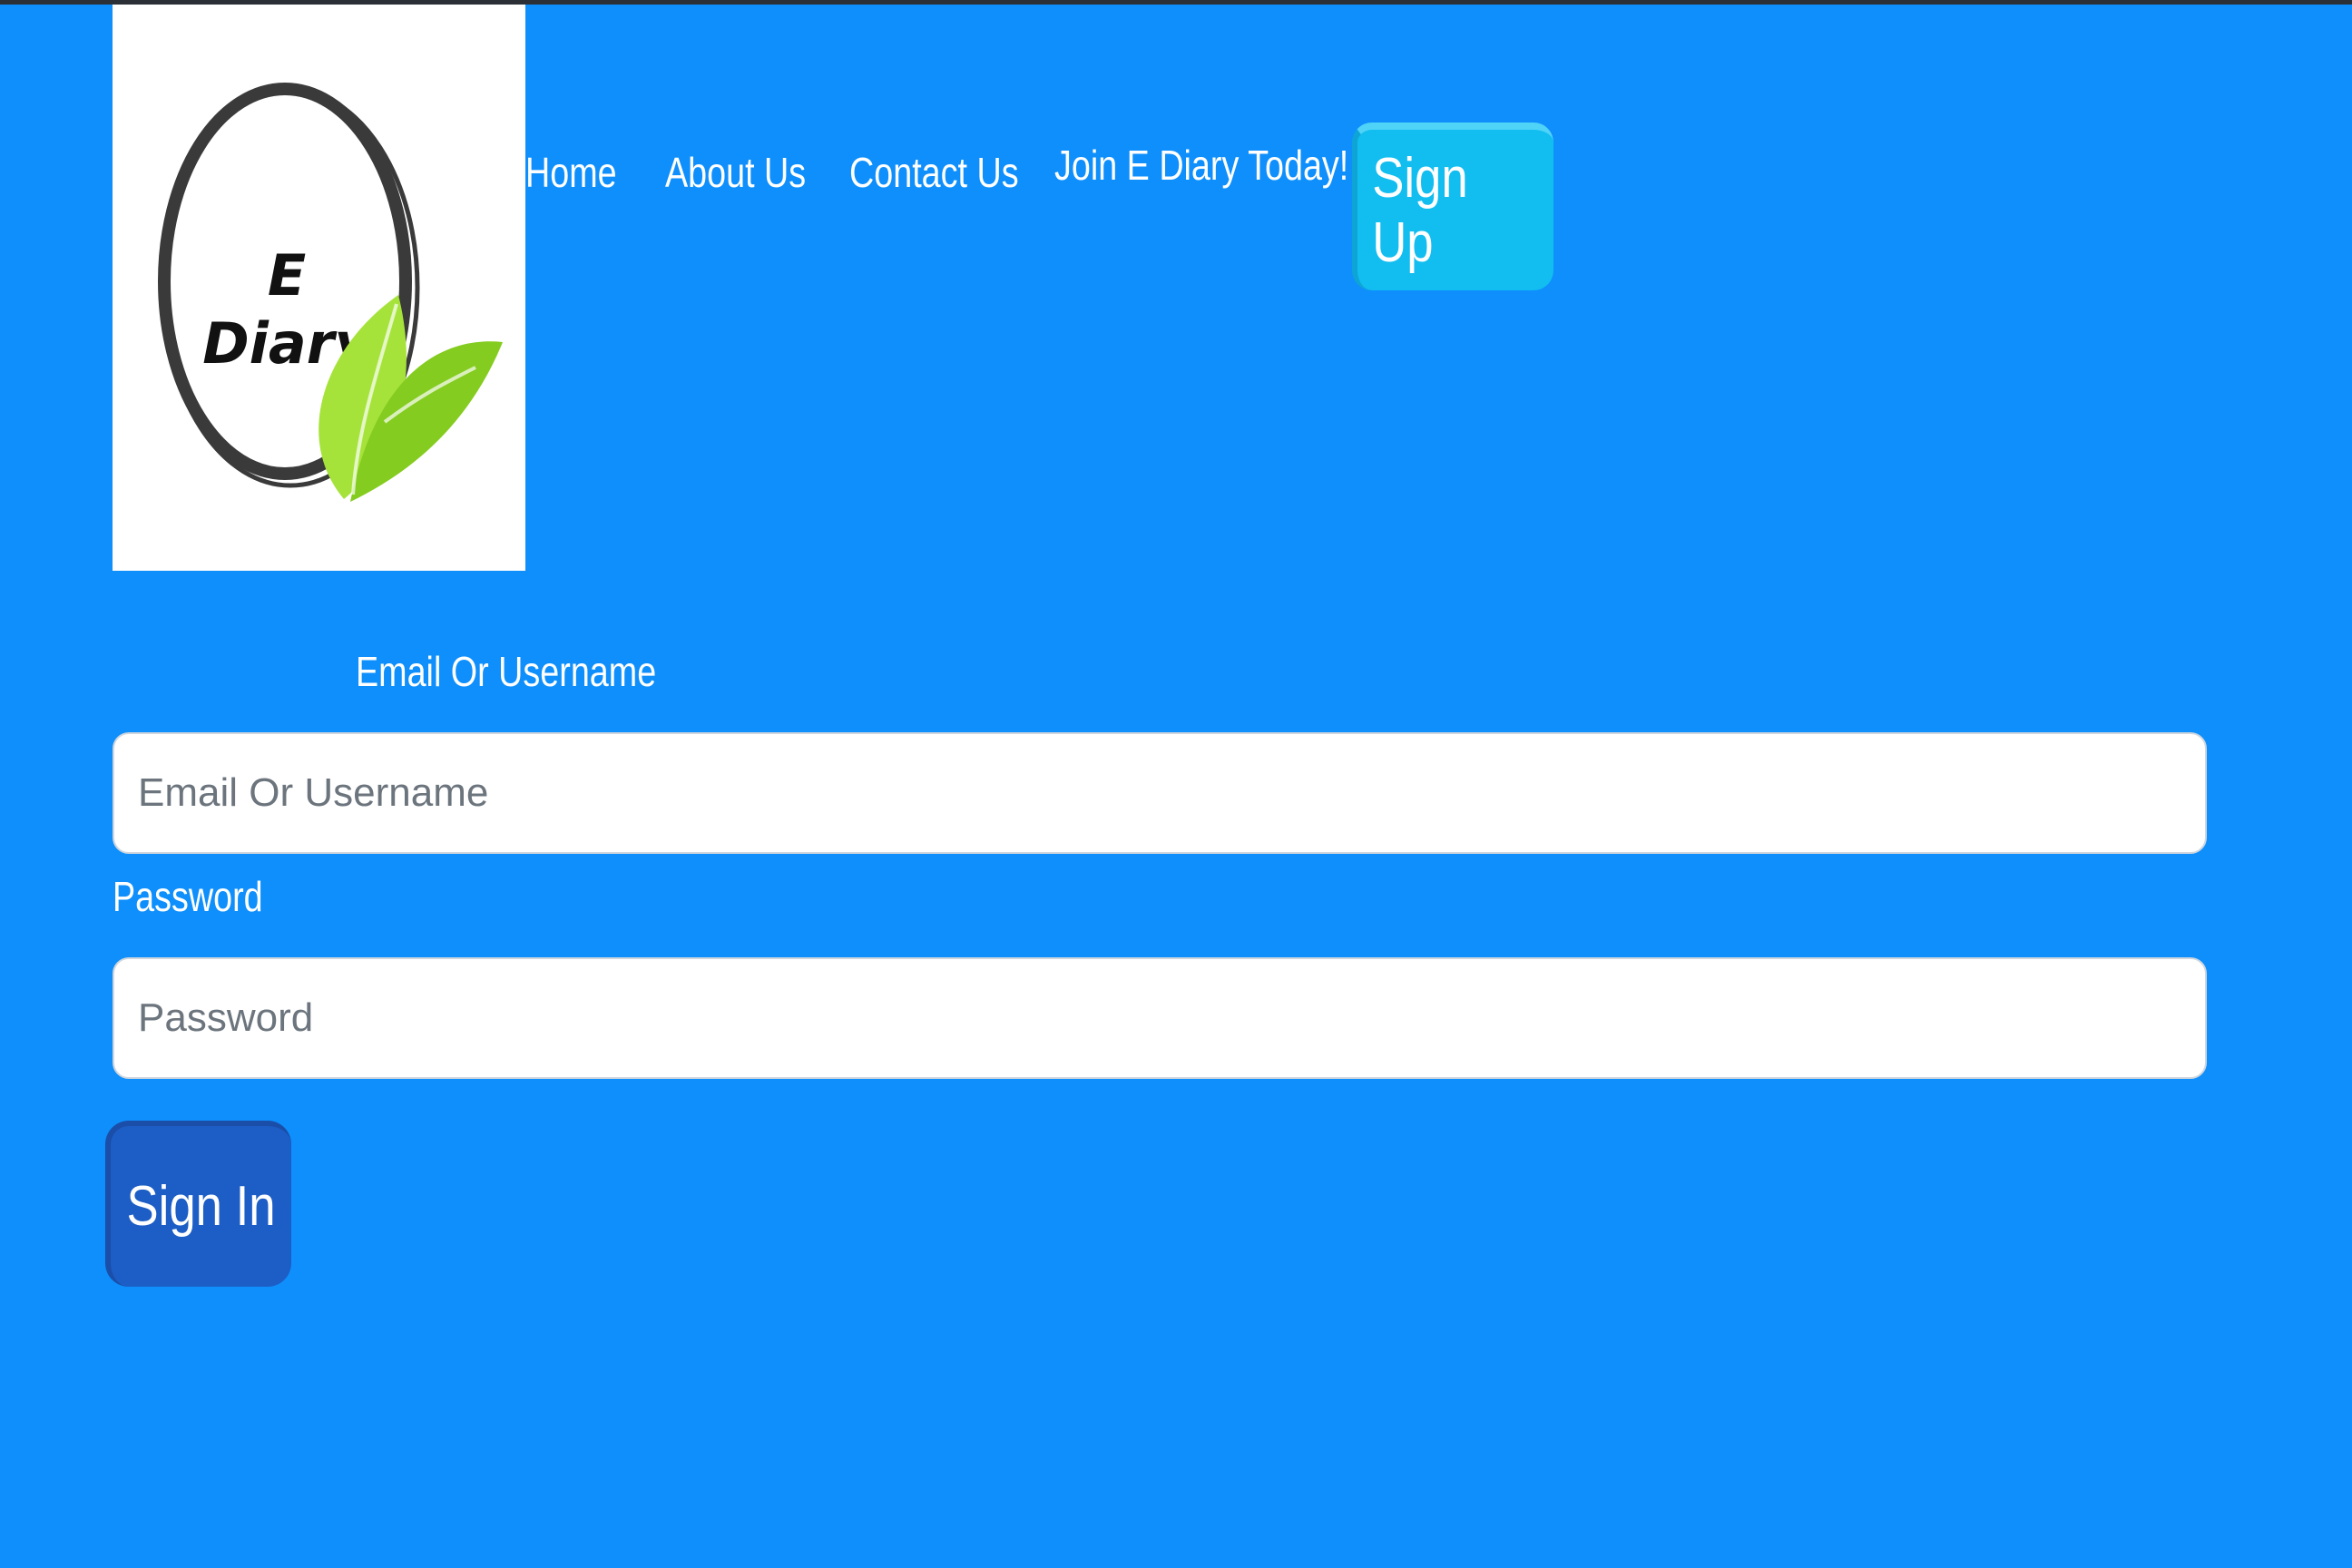 The width and height of the screenshot is (2352, 1568). I want to click on email-input, so click(1160, 793).